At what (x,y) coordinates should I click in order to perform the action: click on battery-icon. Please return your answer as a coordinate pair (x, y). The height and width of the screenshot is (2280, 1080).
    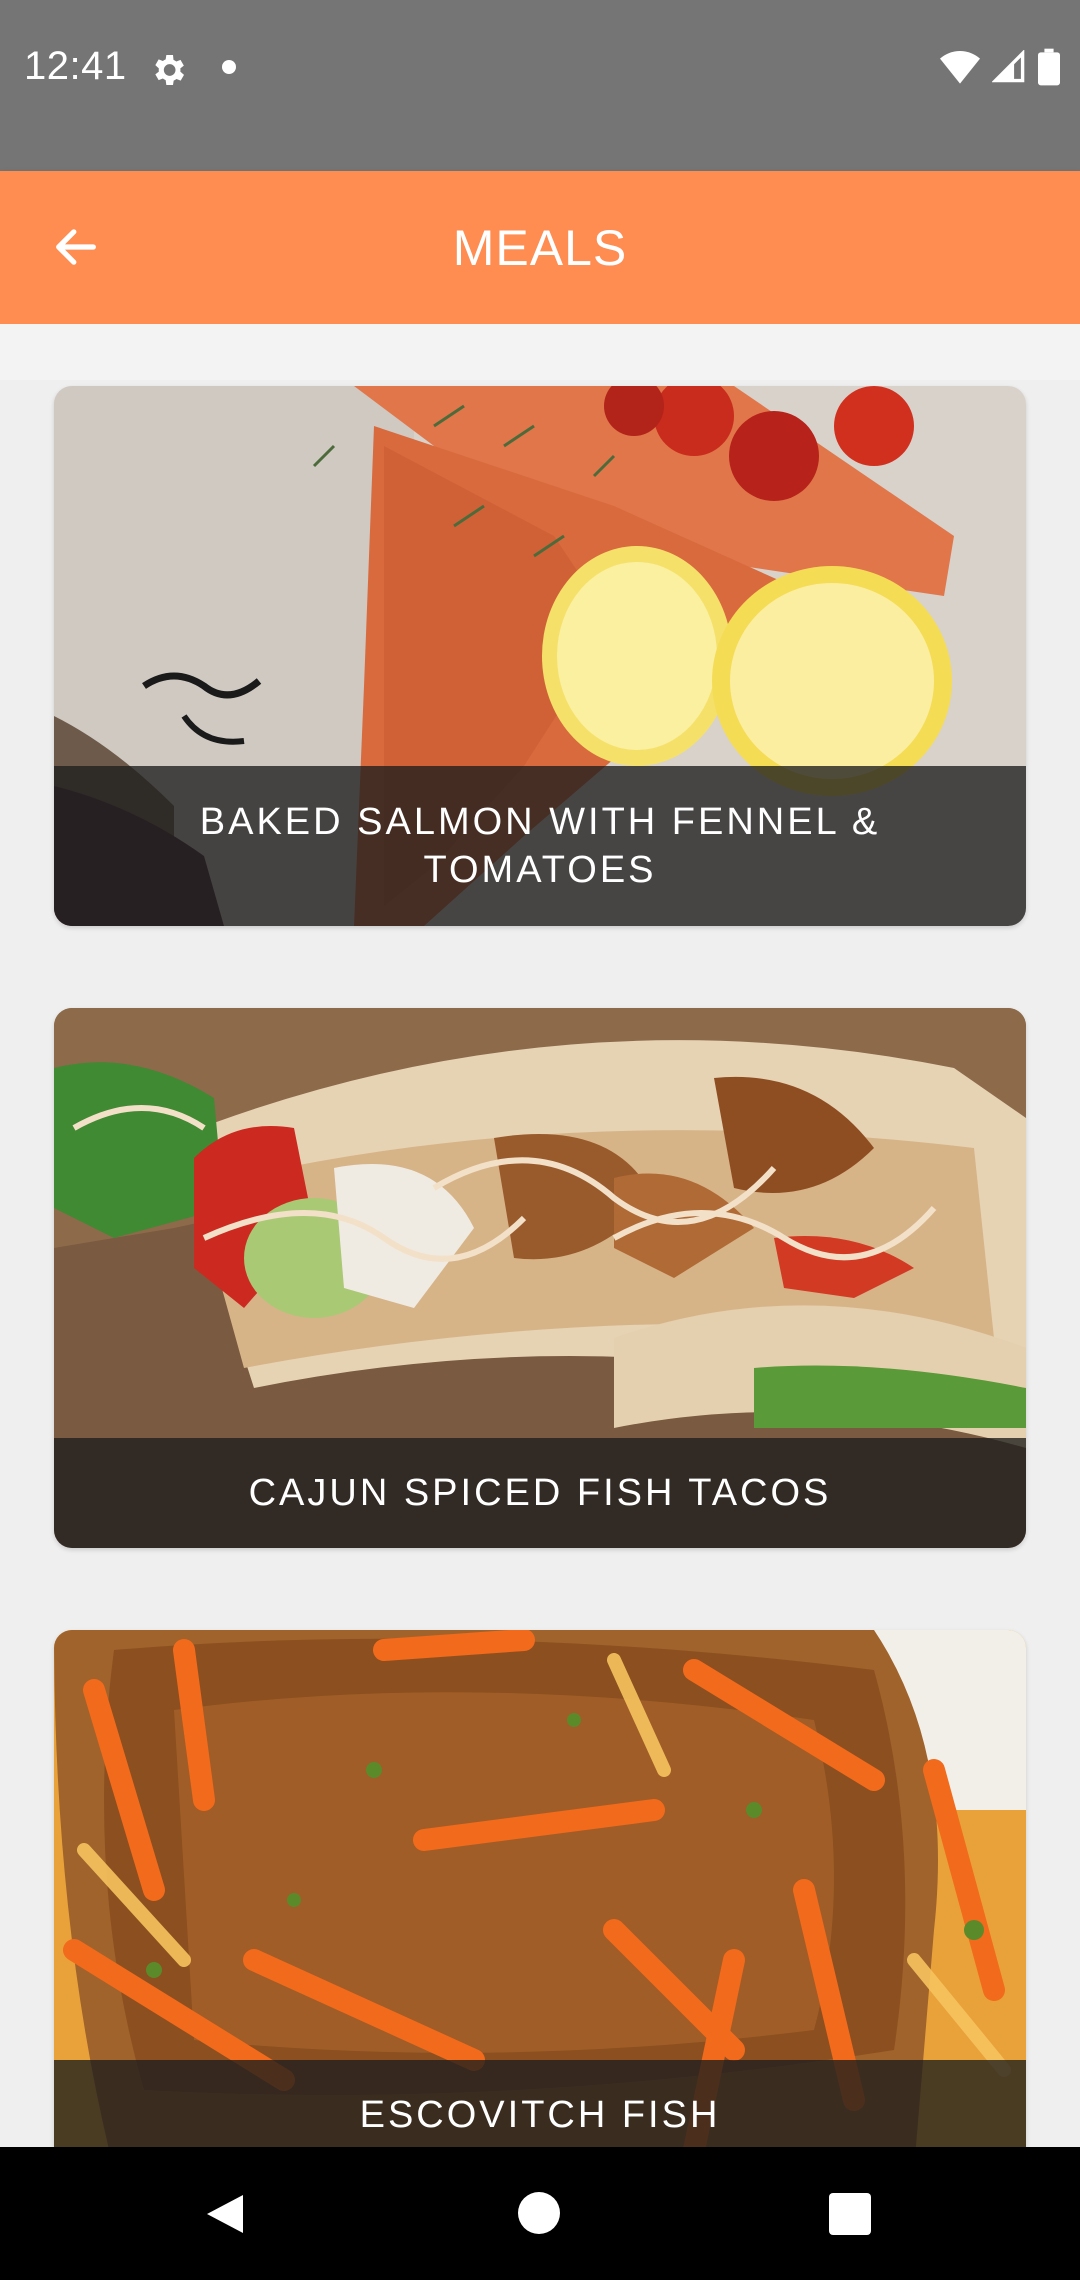
    Looking at the image, I should click on (1049, 67).